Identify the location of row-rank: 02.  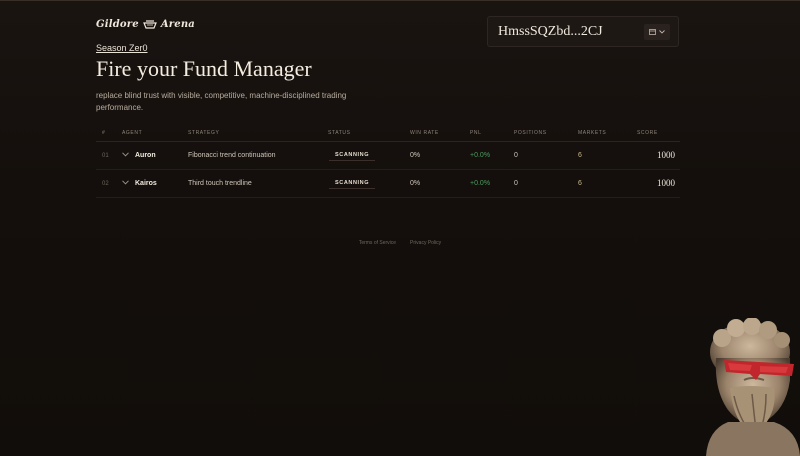
(105, 184).